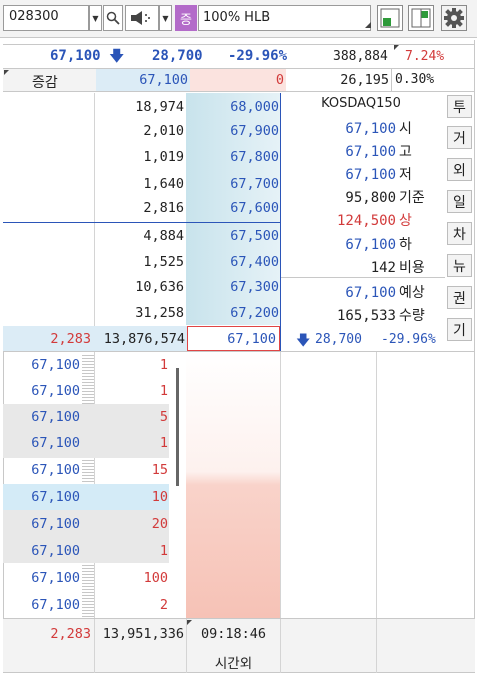  What do you see at coordinates (95, 18) in the screenshot?
I see `code-dropdown-button: ▼` at bounding box center [95, 18].